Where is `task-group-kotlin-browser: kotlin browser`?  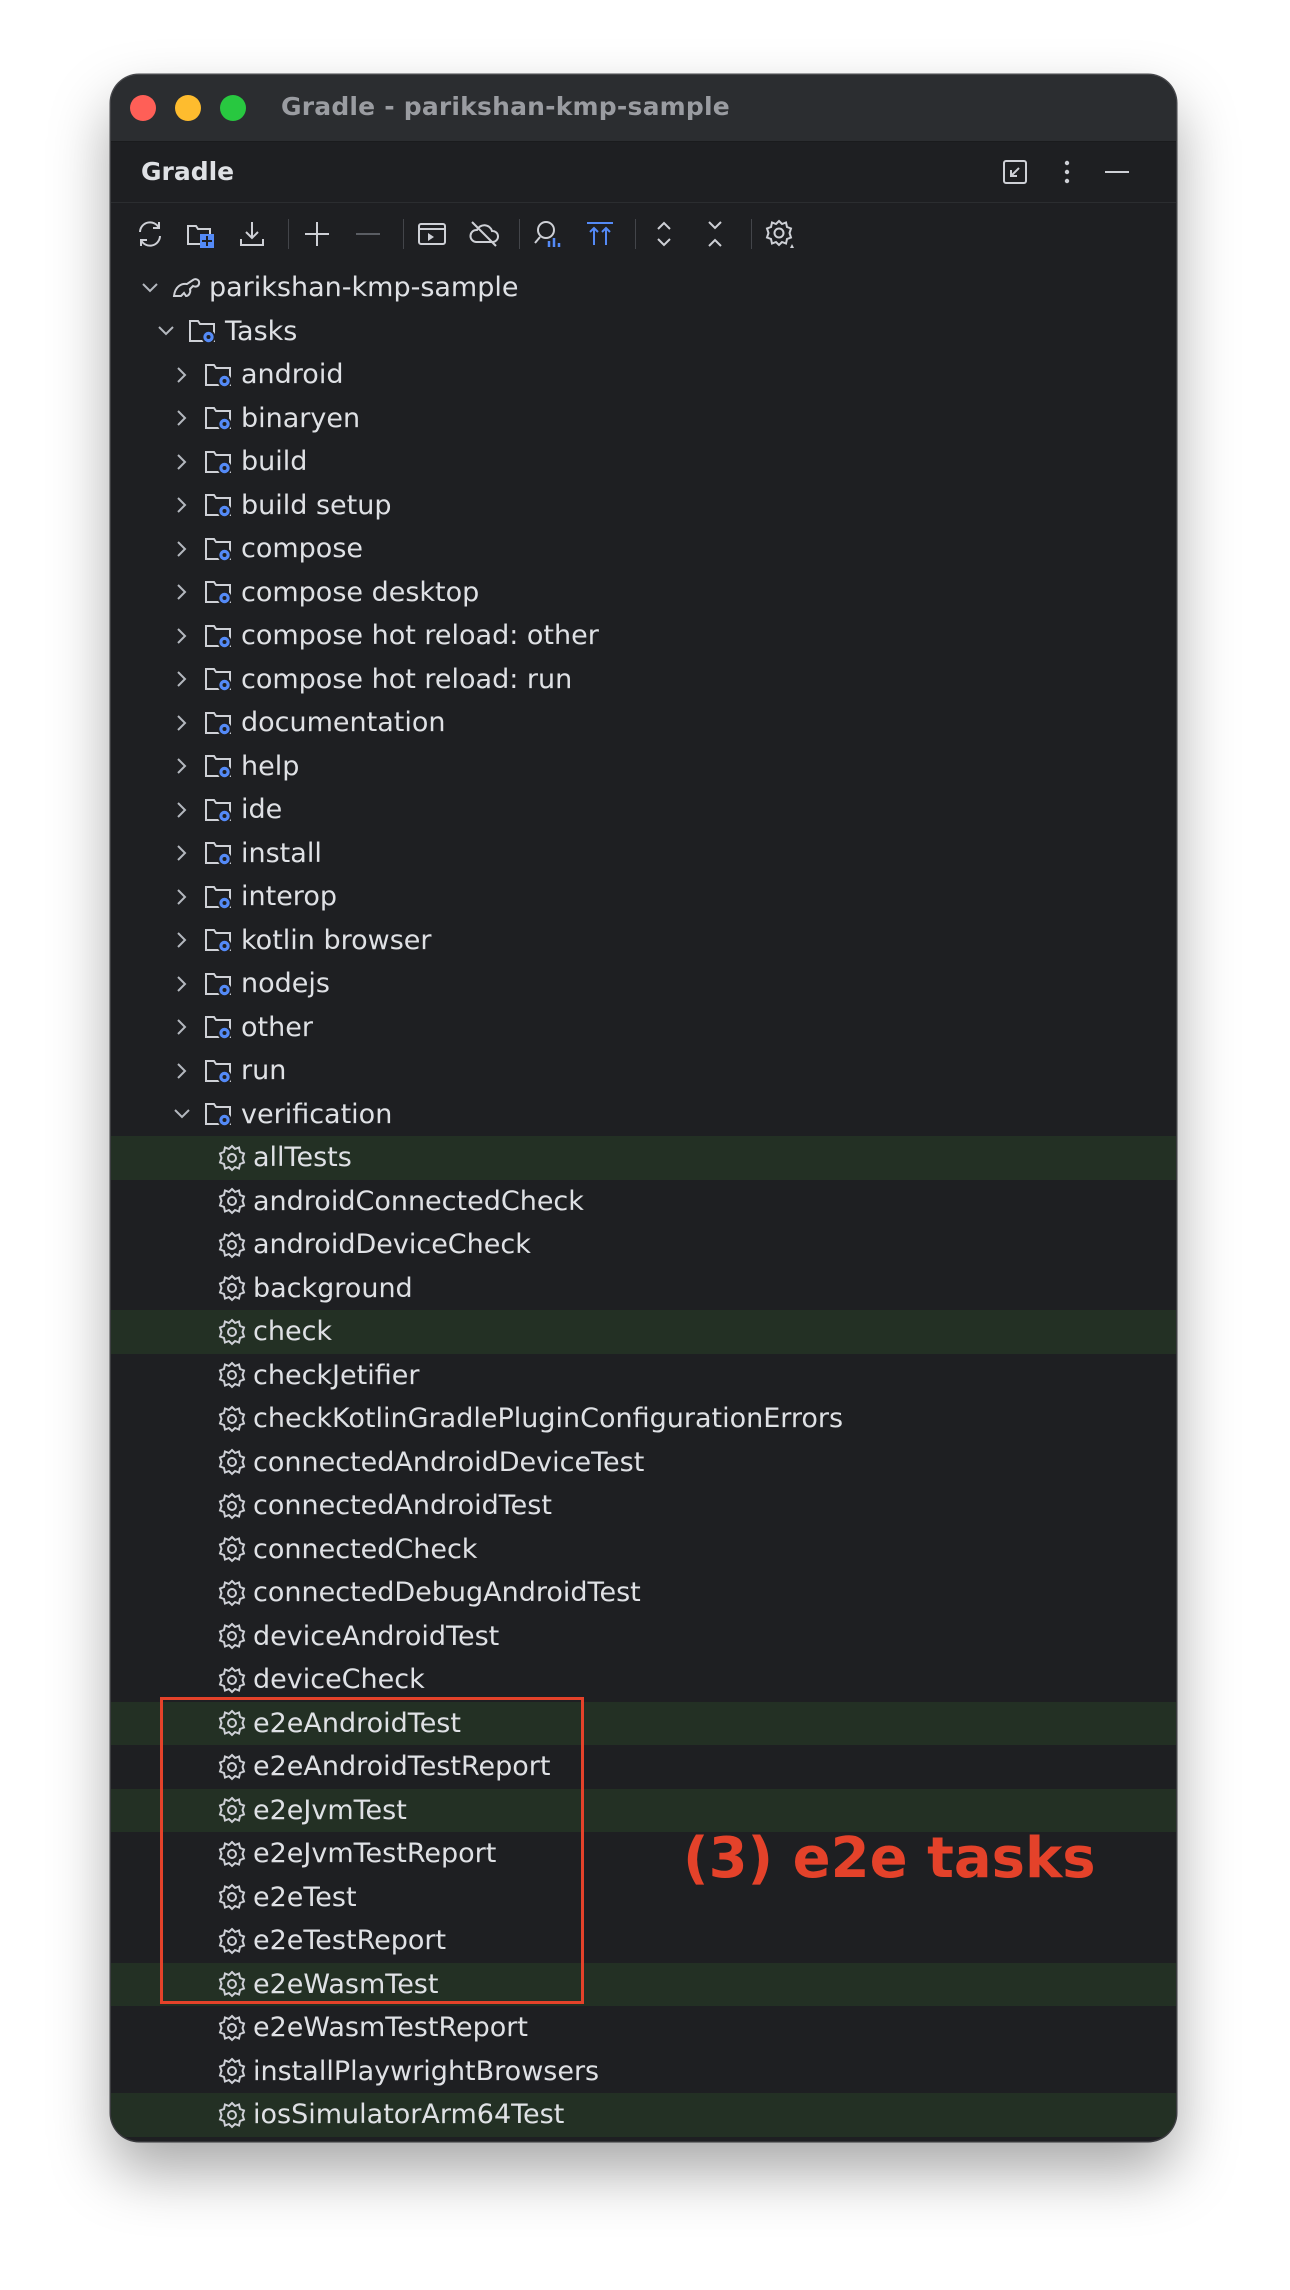
task-group-kotlin-browser: kotlin browser is located at coordinates (643, 941).